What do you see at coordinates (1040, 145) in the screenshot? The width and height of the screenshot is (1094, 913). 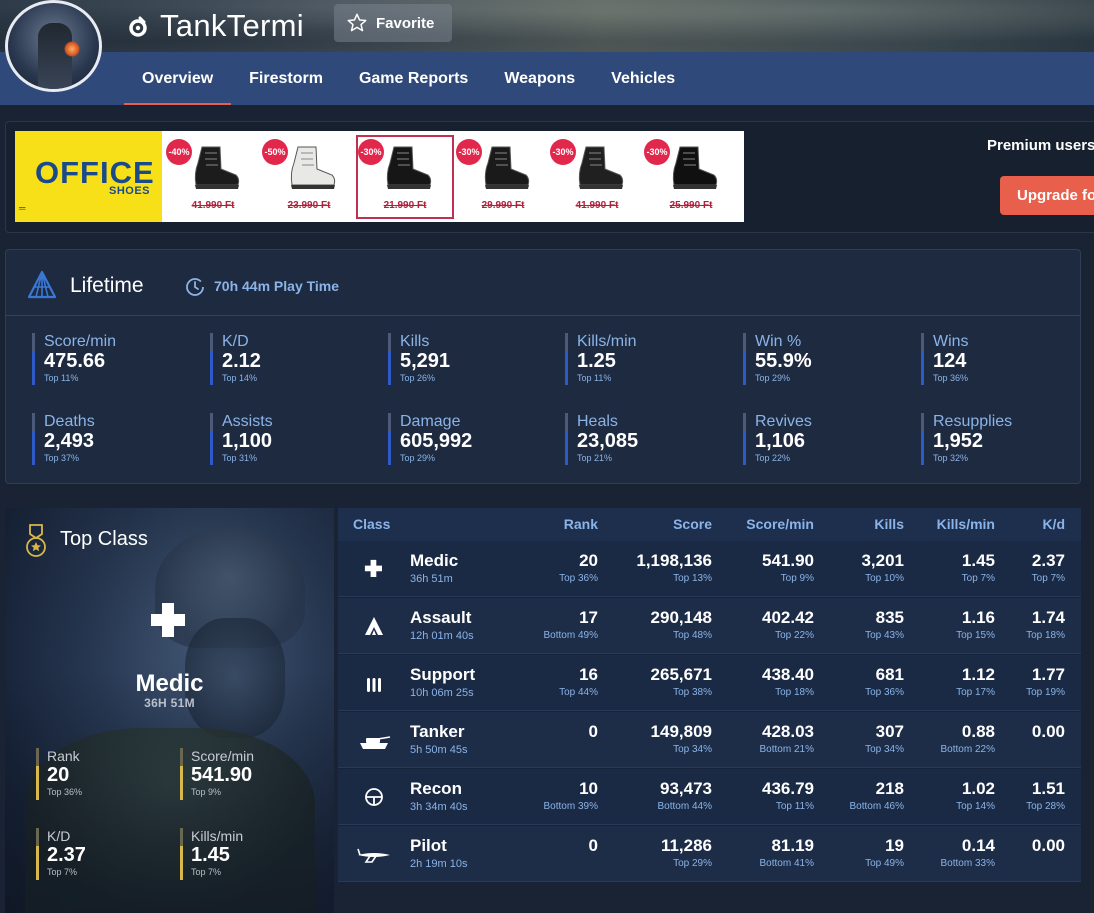 I see `premium-text: Premium users c` at bounding box center [1040, 145].